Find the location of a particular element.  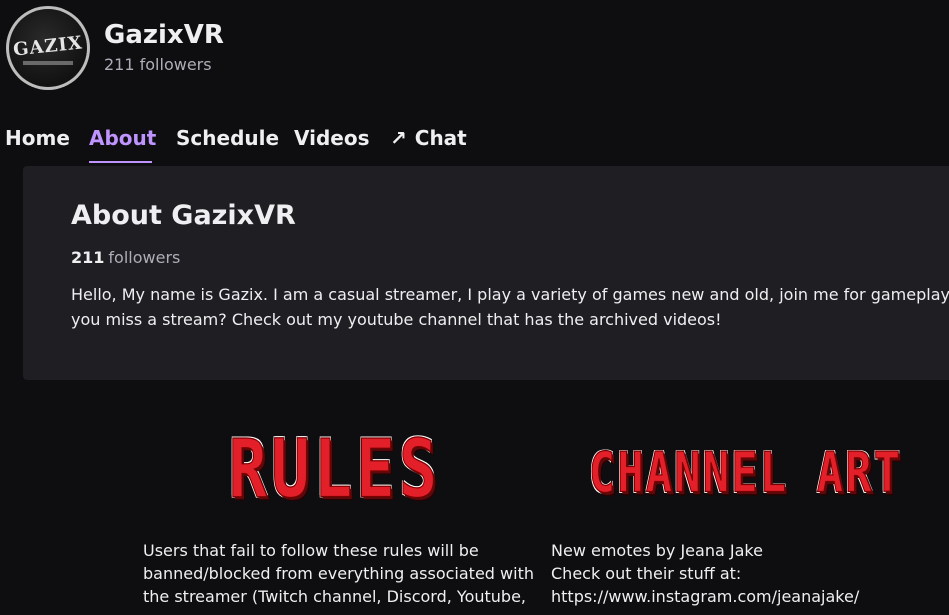

avatar: GAZIX is located at coordinates (48, 48).